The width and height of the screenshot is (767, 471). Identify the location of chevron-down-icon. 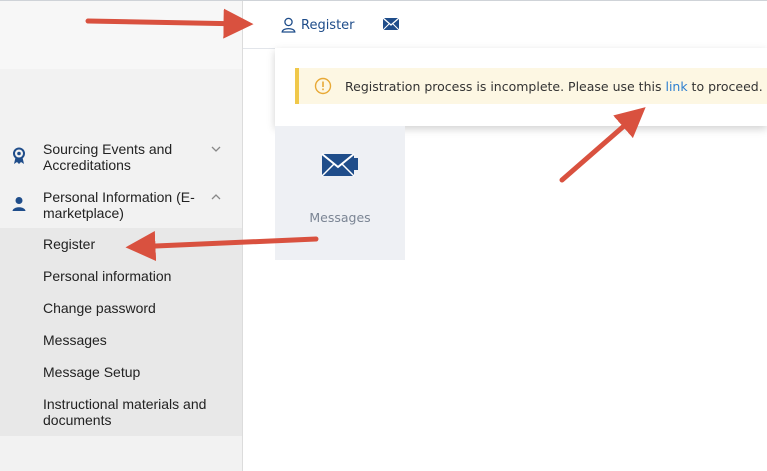
(216, 149).